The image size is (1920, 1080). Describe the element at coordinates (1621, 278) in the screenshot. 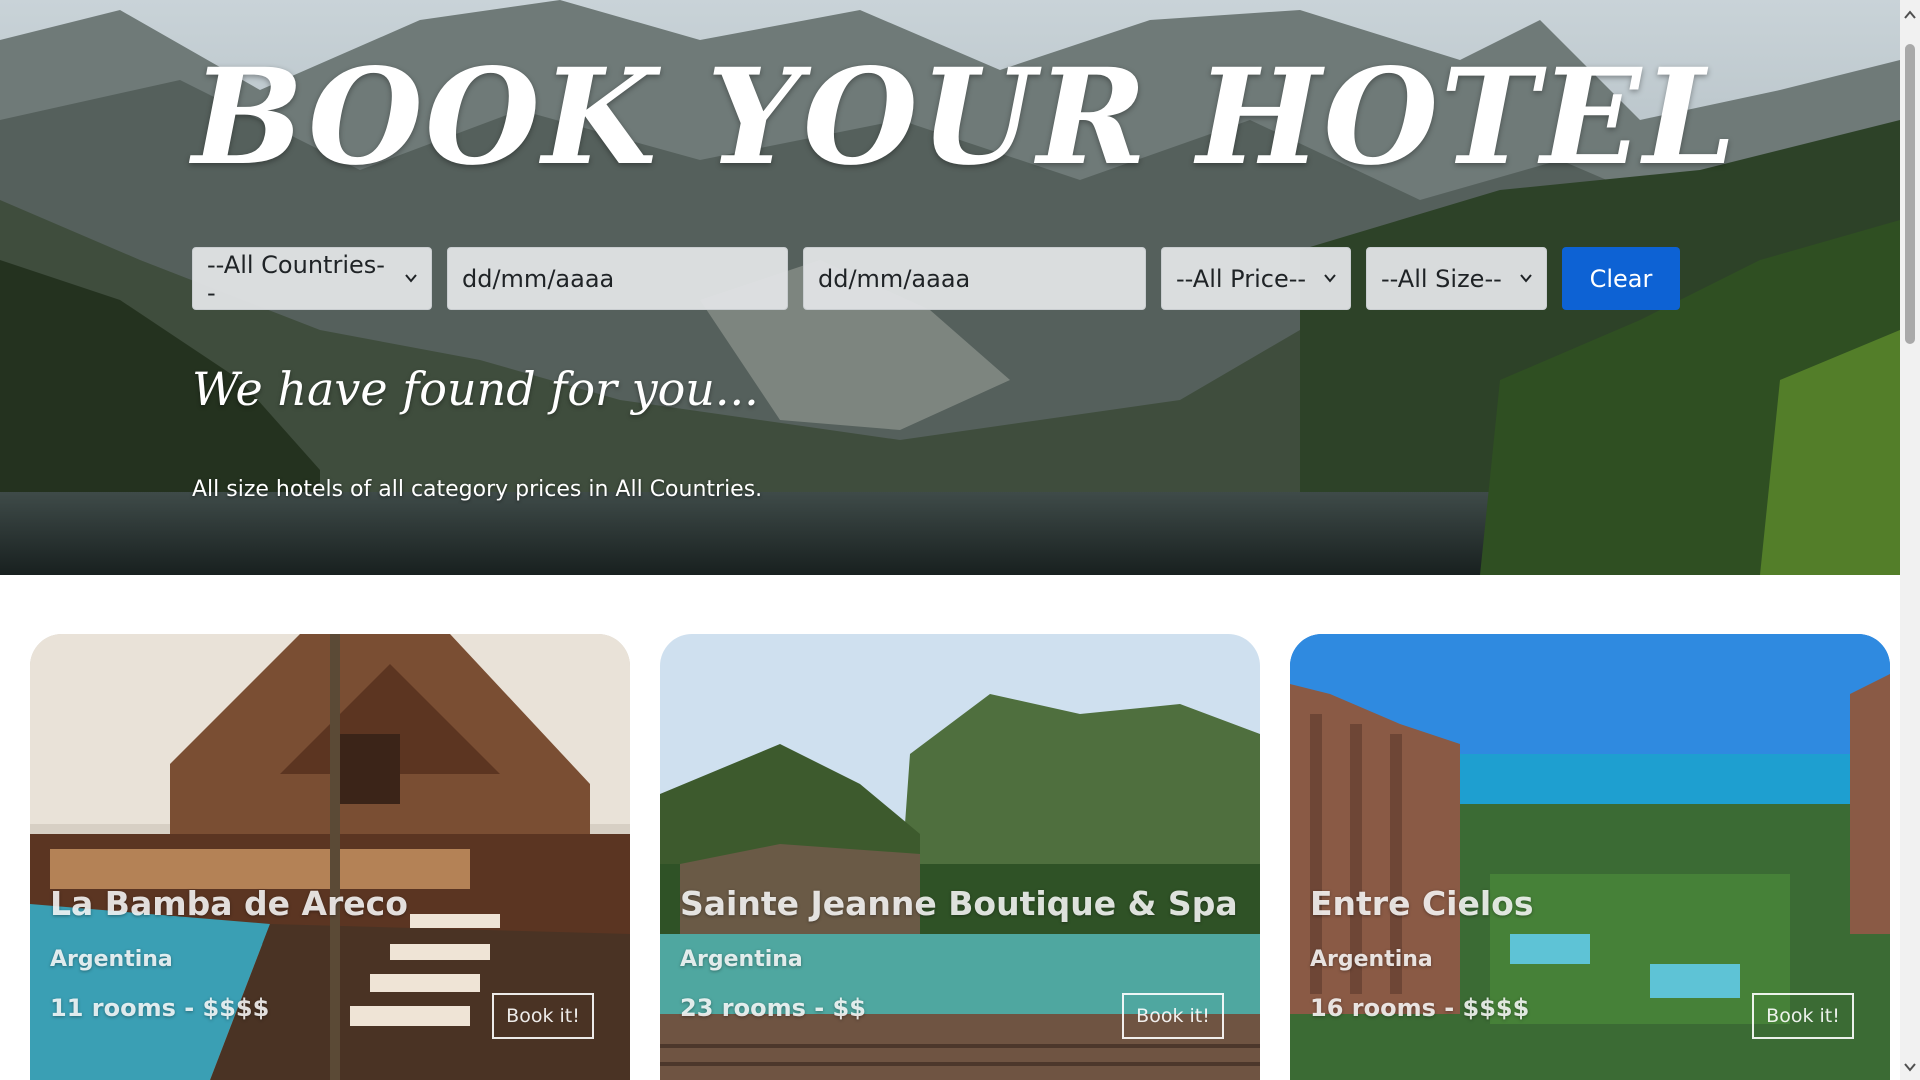

I see `clear-button: Clear` at that location.